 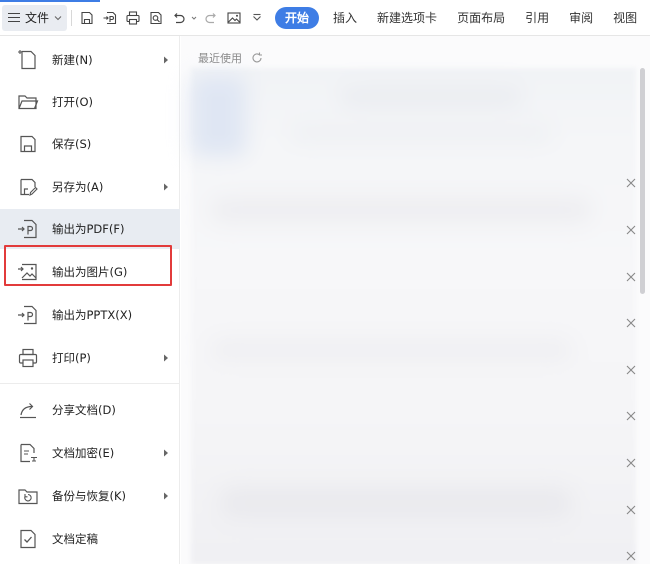 I want to click on undo-button, so click(x=179, y=18).